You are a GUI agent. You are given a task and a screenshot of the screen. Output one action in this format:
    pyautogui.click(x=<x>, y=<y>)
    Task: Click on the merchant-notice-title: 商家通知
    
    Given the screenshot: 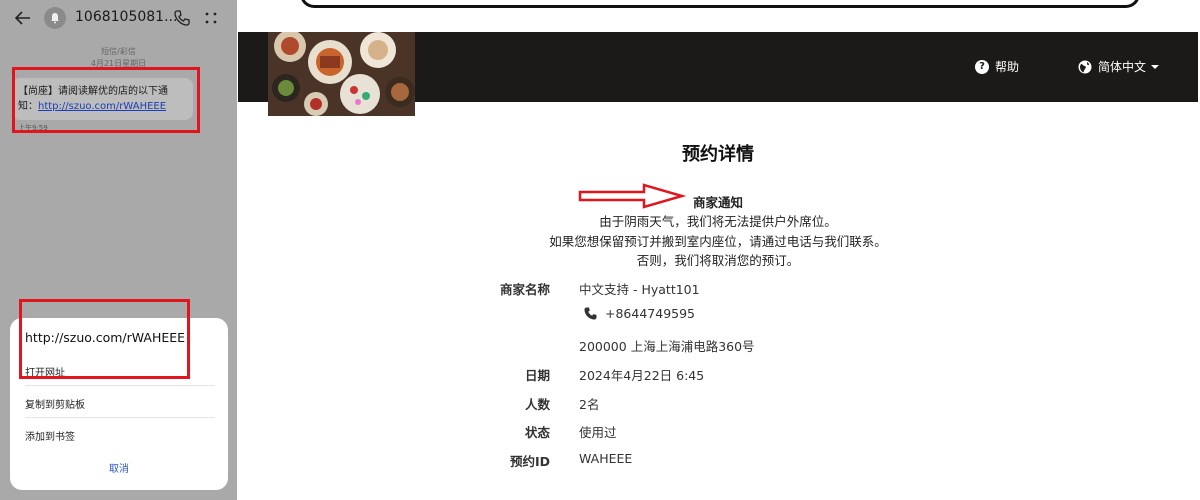 What is the action you would take?
    pyautogui.click(x=717, y=202)
    